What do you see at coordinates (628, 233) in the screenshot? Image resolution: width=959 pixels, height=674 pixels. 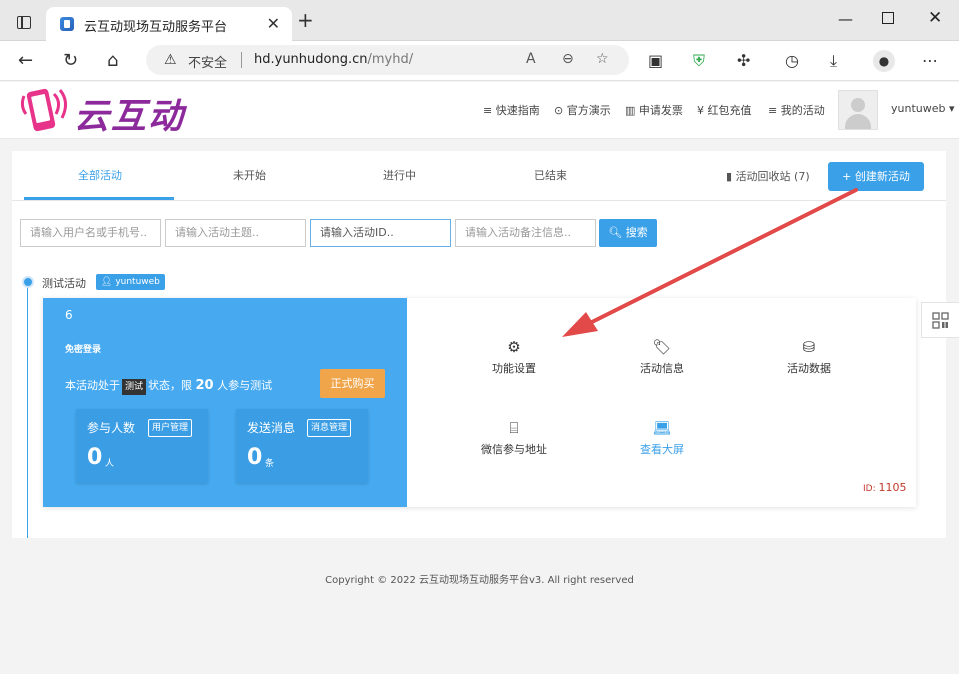 I see `search-button: 🔍︎ 搜索` at bounding box center [628, 233].